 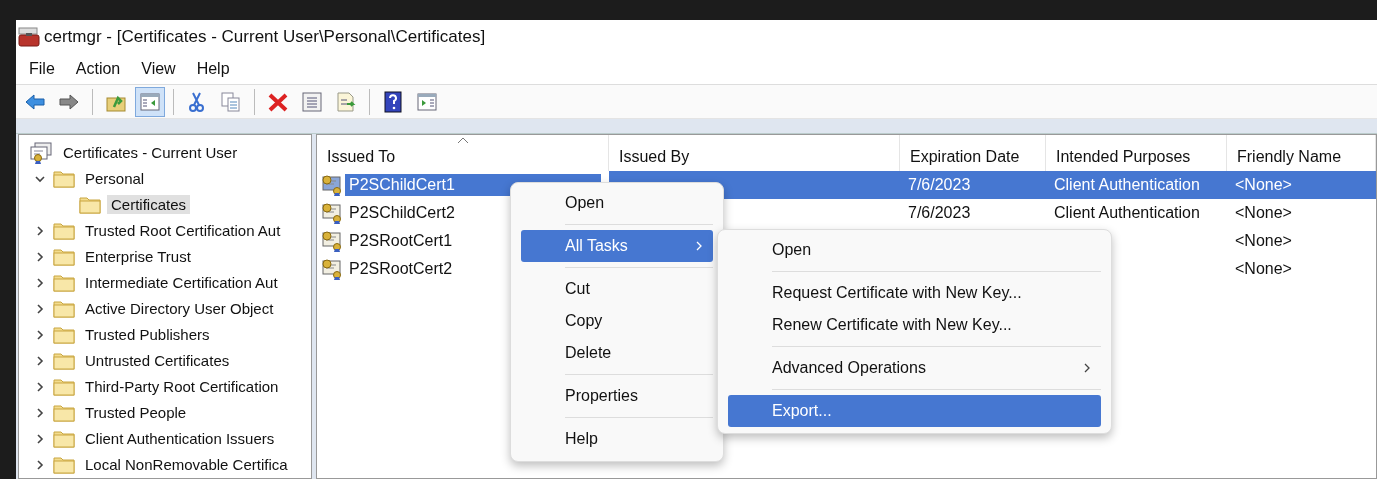 I want to click on column-header: Friendly Name, so click(x=1301, y=153).